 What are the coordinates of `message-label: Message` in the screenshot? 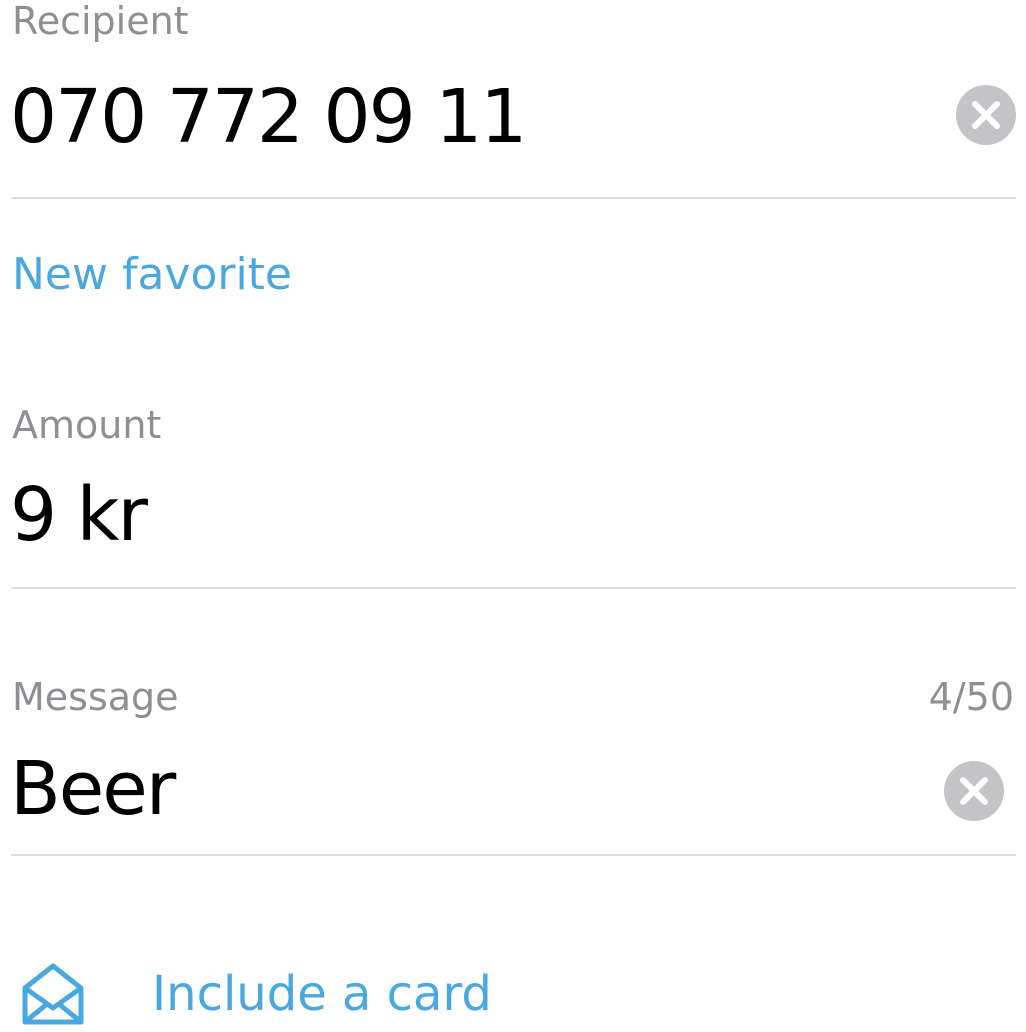 It's located at (95, 697).